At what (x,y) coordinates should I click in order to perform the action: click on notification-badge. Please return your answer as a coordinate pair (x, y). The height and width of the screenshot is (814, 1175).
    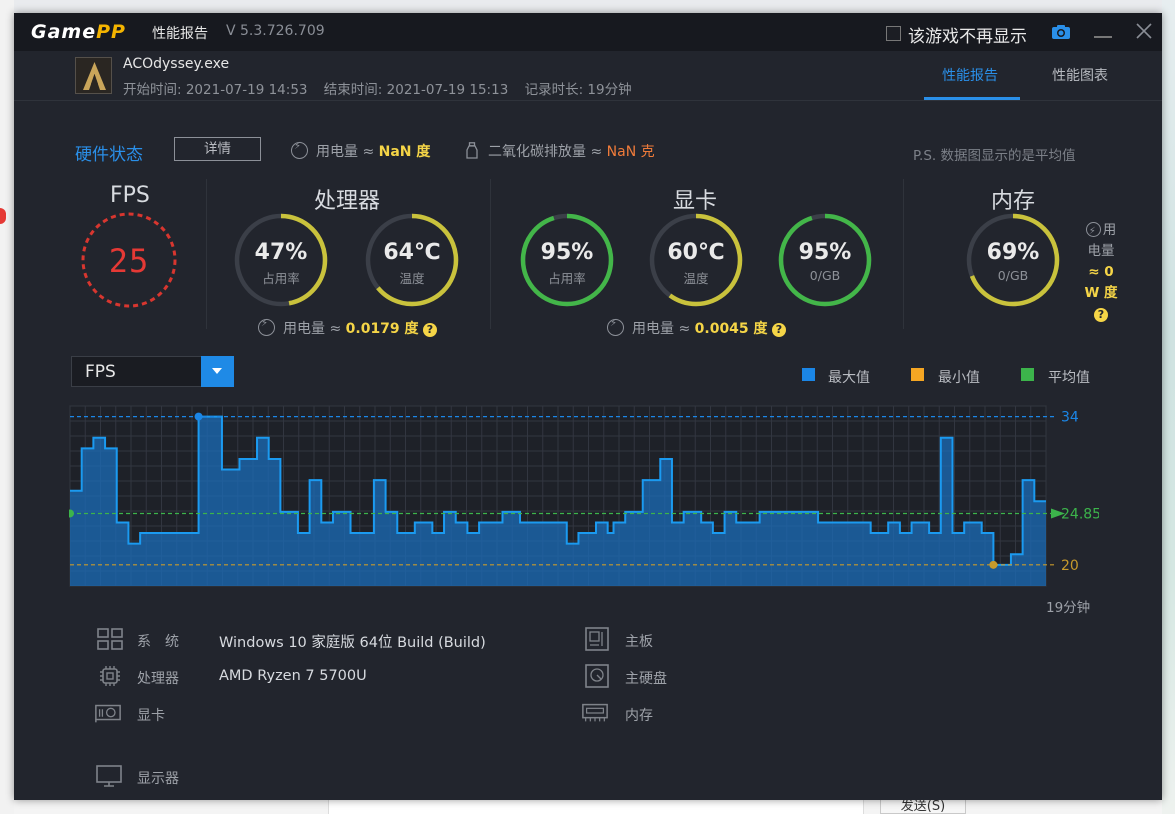
    Looking at the image, I should click on (3, 216).